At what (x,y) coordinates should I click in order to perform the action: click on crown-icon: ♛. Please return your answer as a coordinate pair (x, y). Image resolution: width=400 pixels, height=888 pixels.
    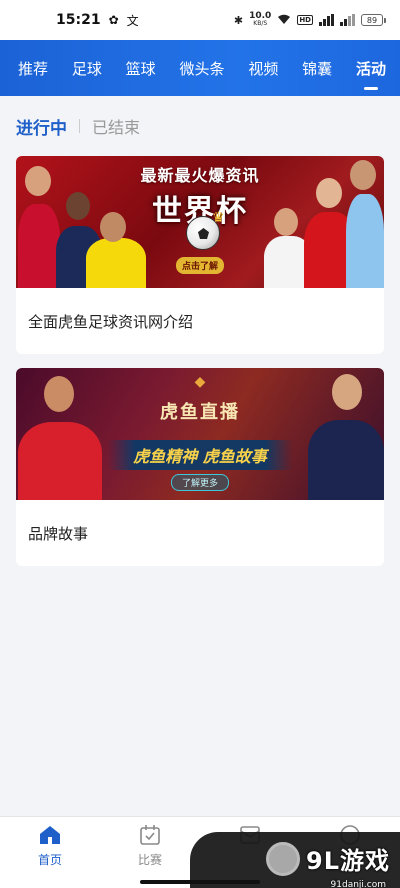
    Looking at the image, I should click on (218, 218).